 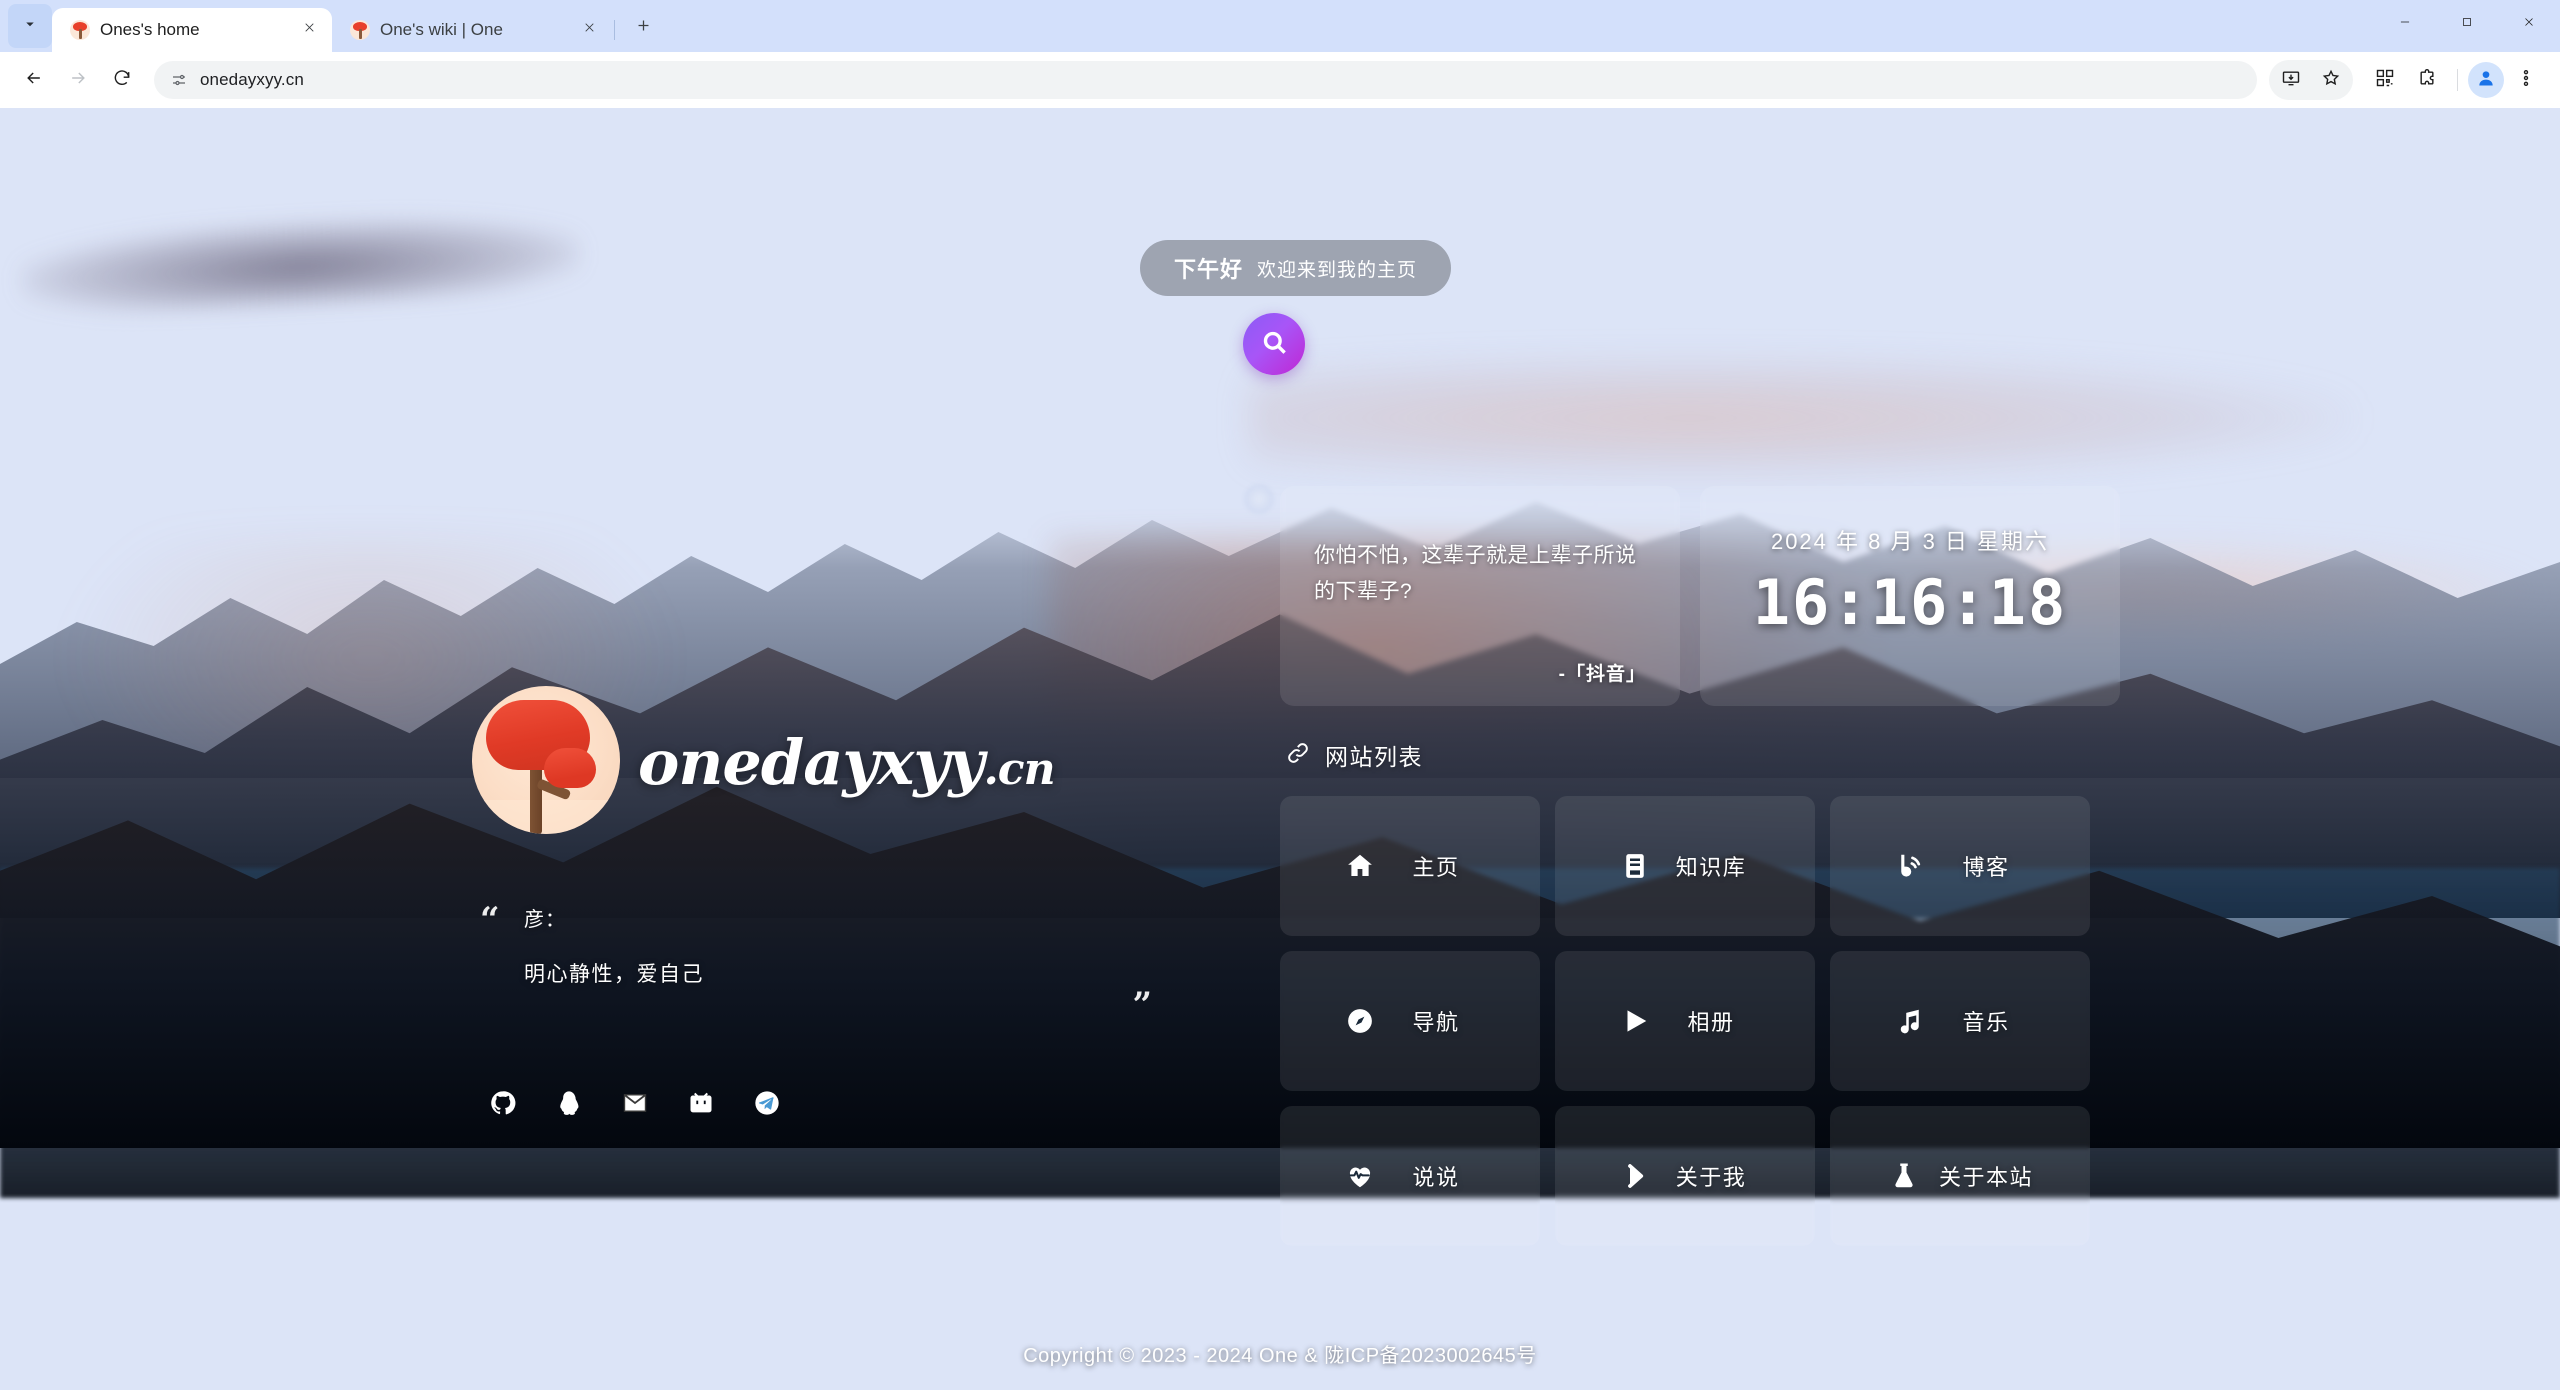 I want to click on browser-toolbar: onedayxyy.cn, so click(x=1280, y=80).